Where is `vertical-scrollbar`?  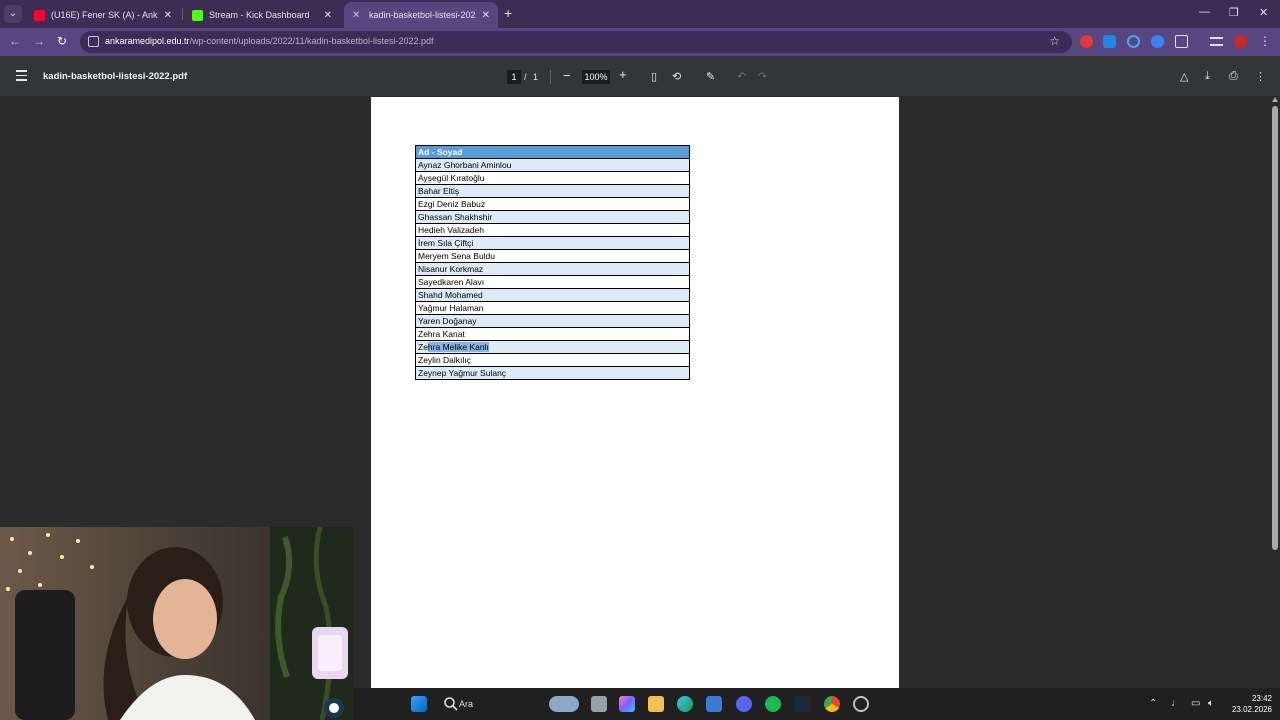 vertical-scrollbar is located at coordinates (1275, 392).